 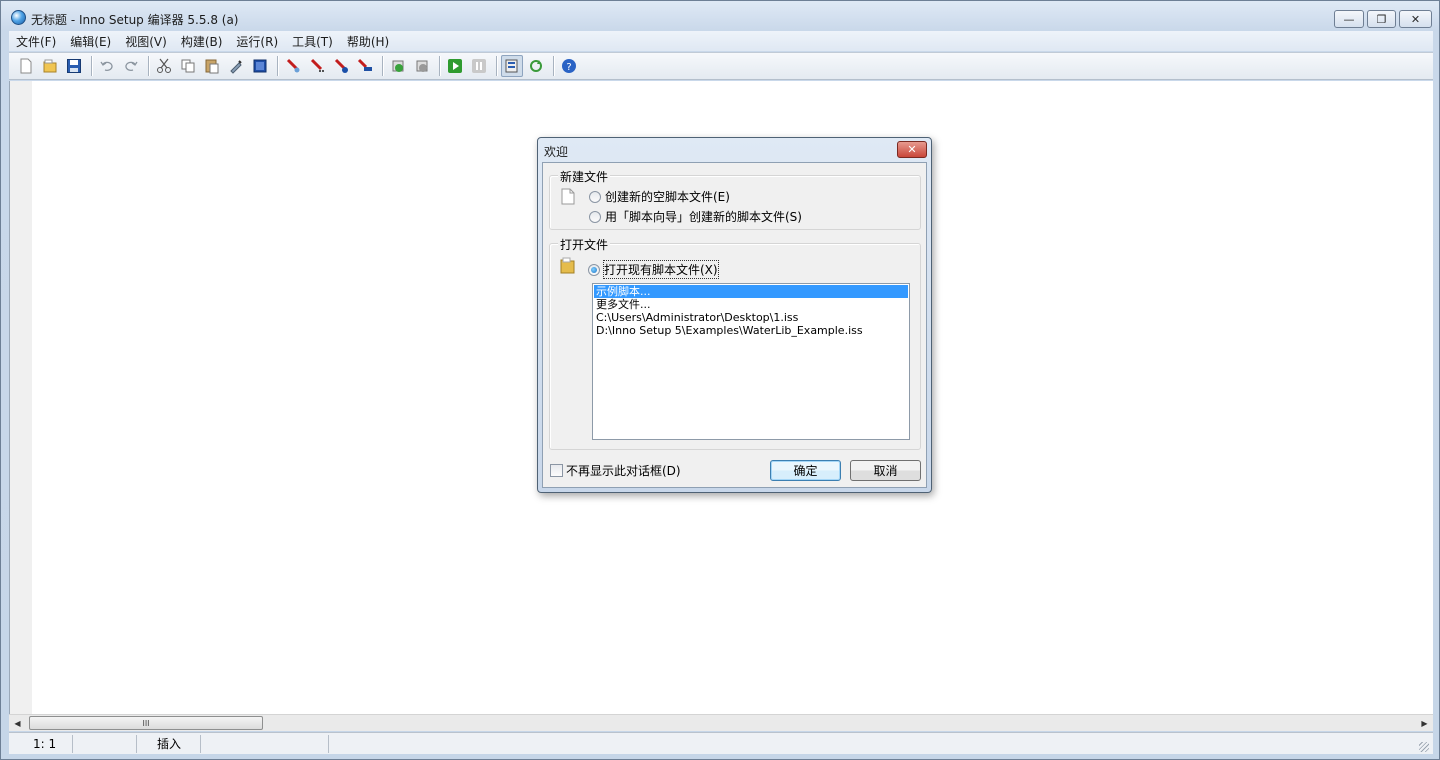 I want to click on ok-button: 确定, so click(x=805, y=470).